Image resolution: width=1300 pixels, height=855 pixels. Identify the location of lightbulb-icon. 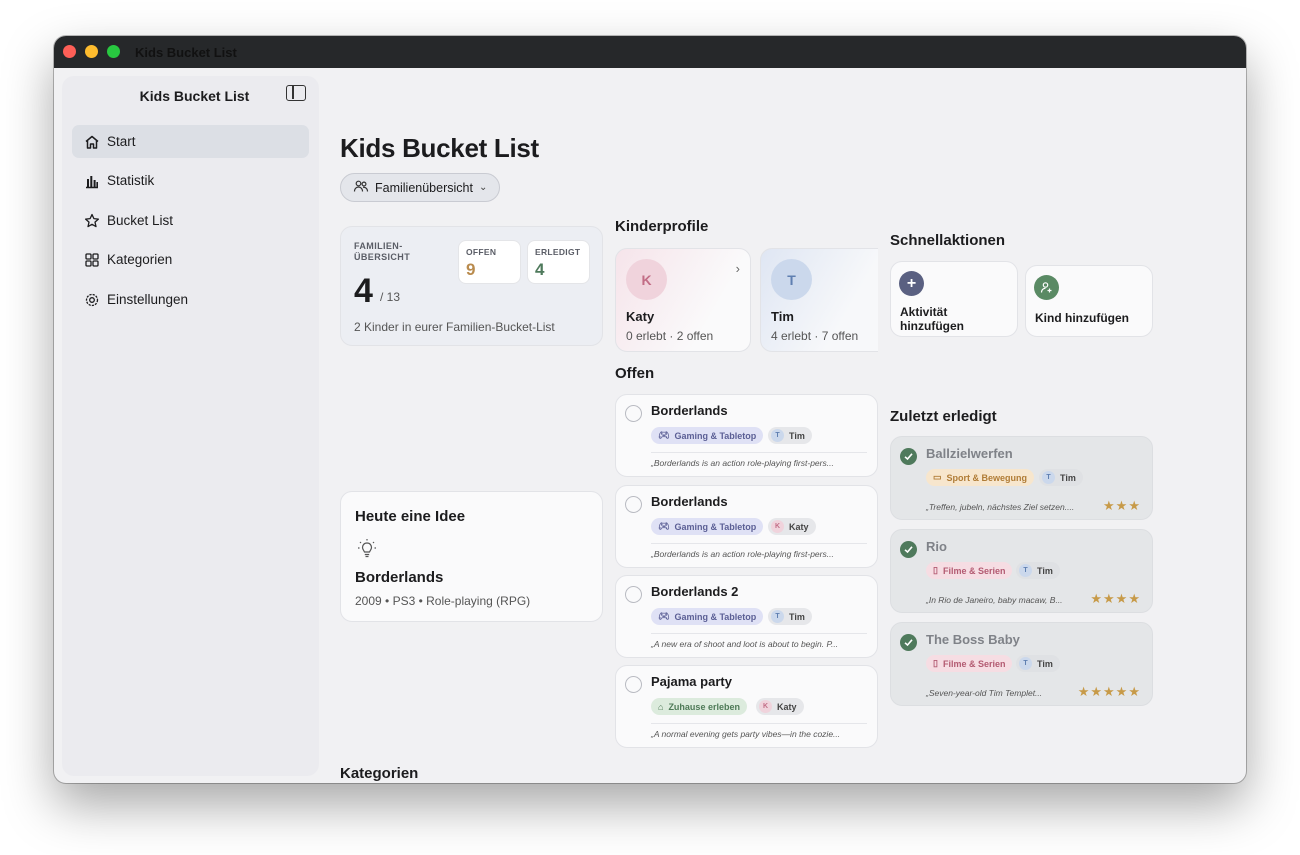
(367, 551).